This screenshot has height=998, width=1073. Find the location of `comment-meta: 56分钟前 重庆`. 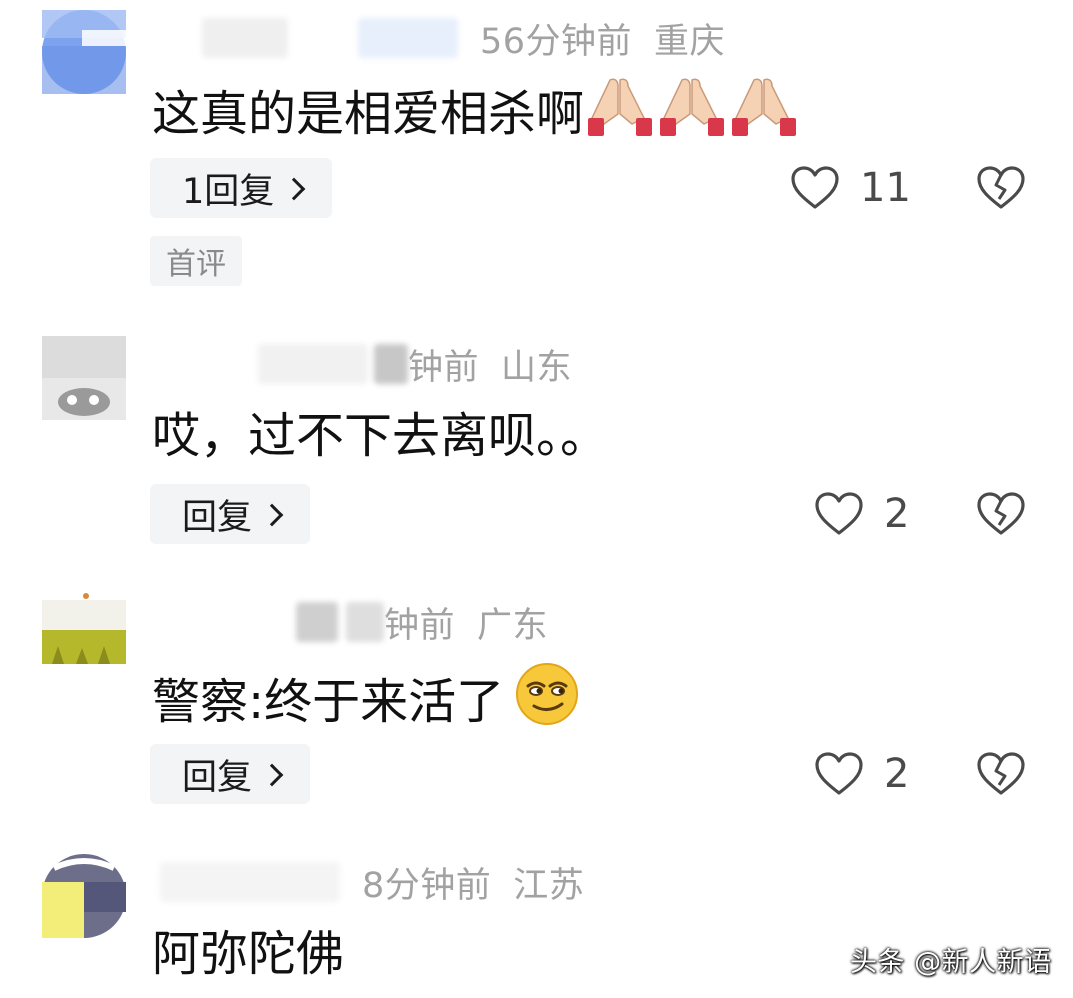

comment-meta: 56分钟前 重庆 is located at coordinates (437, 38).